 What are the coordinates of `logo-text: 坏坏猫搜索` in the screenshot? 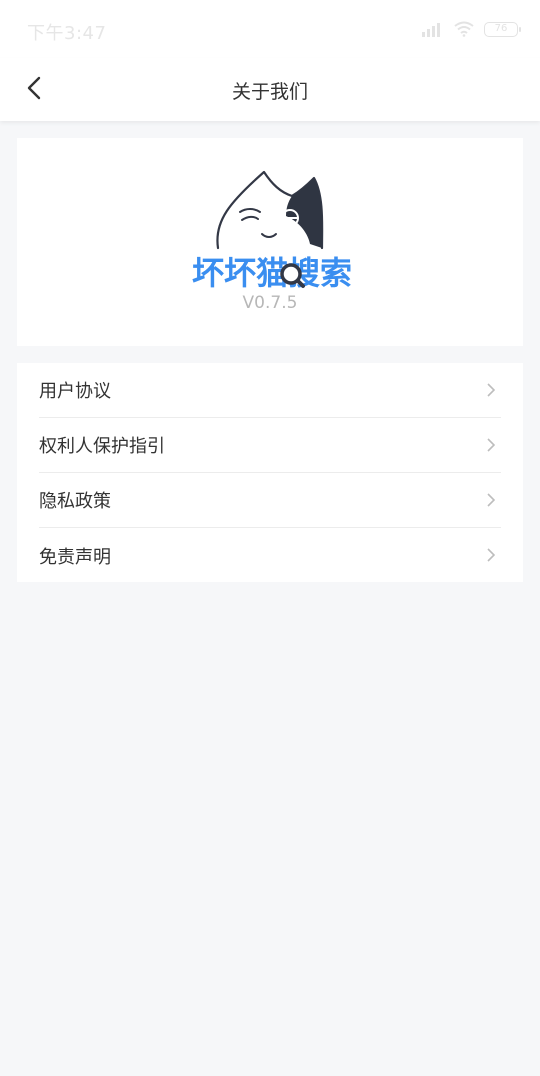 It's located at (272, 272).